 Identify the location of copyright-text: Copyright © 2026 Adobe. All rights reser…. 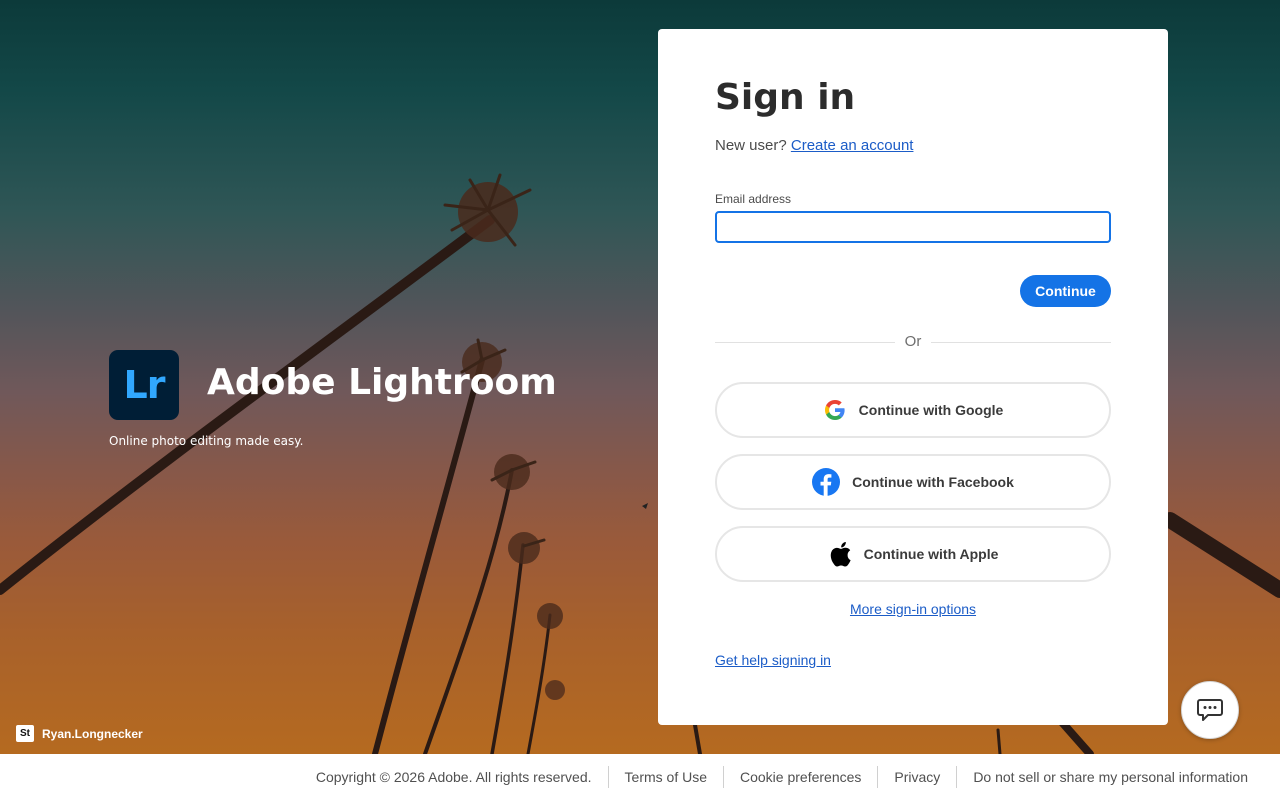
(453, 777).